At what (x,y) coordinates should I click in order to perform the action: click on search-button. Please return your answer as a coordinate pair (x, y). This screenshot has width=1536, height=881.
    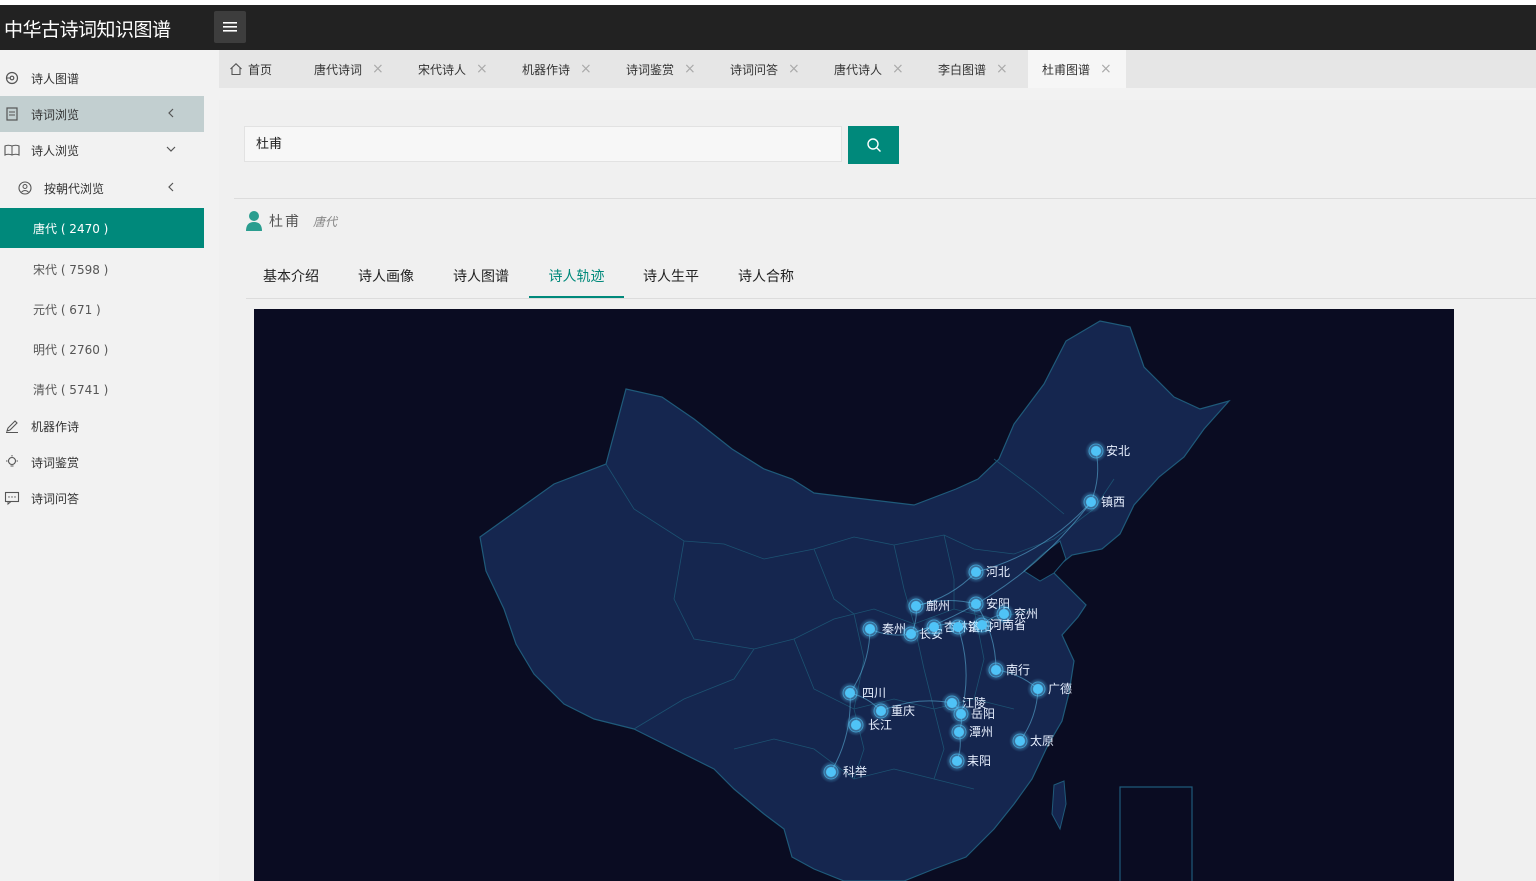
    Looking at the image, I should click on (873, 145).